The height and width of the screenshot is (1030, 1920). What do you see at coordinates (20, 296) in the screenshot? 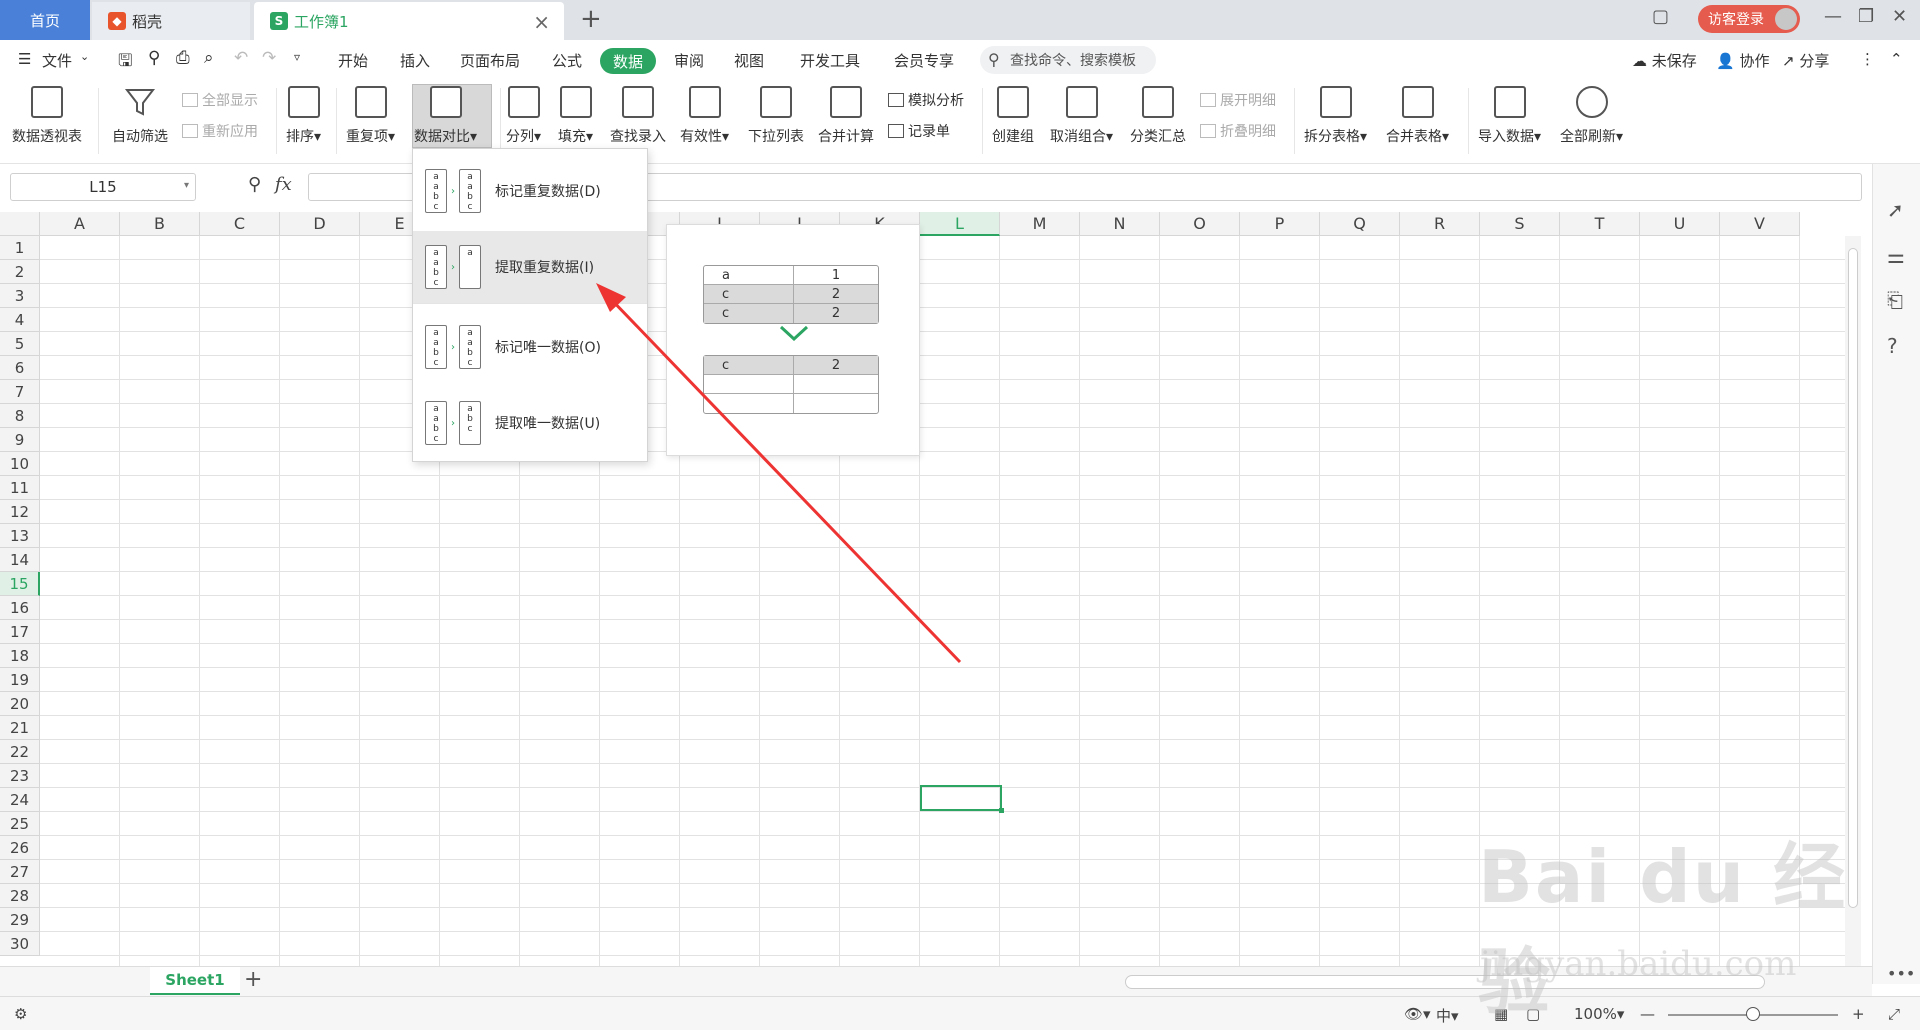
I see `row-header: 3` at bounding box center [20, 296].